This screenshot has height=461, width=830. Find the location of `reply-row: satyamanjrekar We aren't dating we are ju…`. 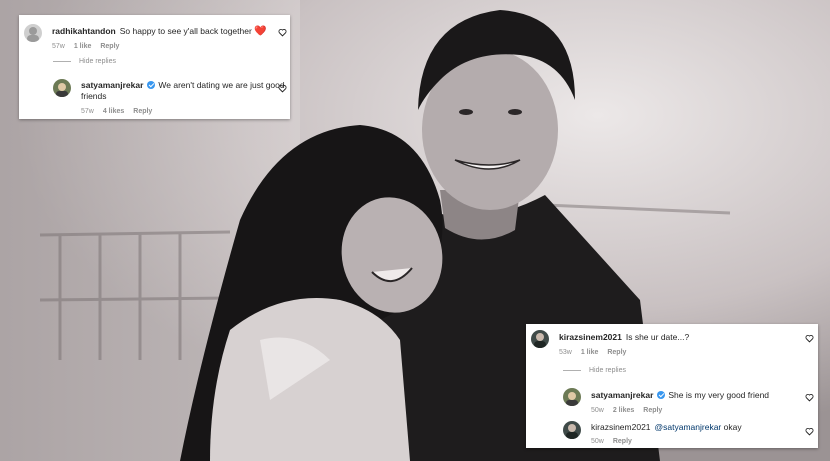

reply-row: satyamanjrekar We aren't dating we are ju… is located at coordinates (169, 98).